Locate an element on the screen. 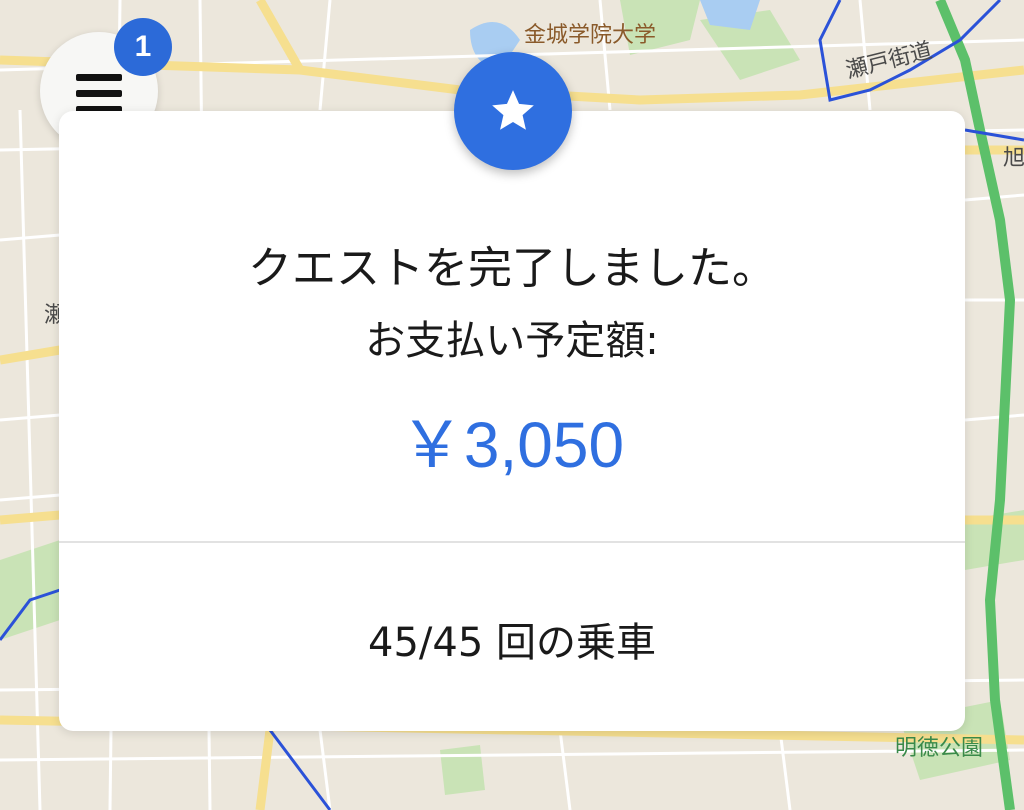 This screenshot has width=1024, height=810. payment-label: お支払い予定額: is located at coordinates (512, 341).